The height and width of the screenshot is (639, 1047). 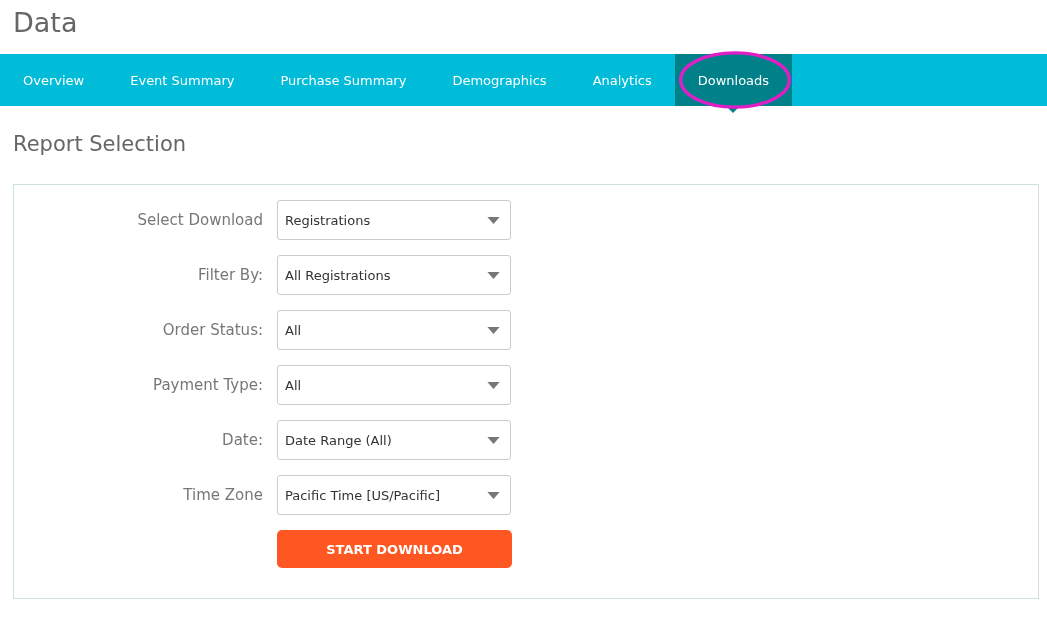 I want to click on field-label: Time Zone, so click(x=222, y=495).